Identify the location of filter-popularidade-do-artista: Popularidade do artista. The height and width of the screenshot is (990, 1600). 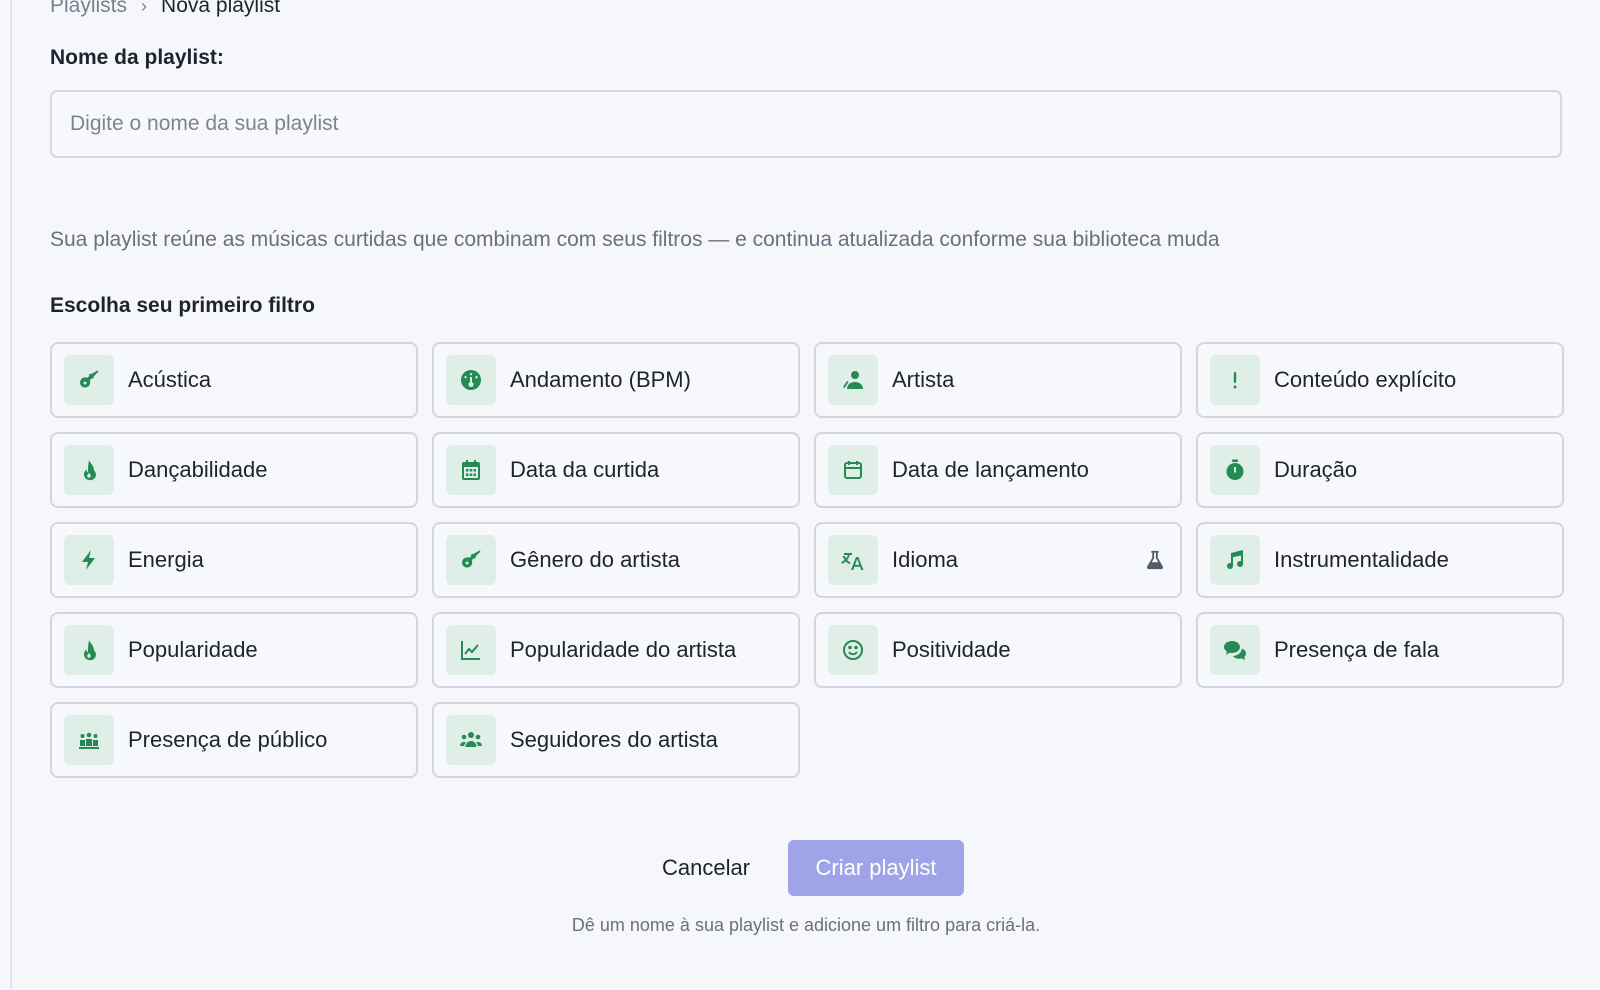
(616, 650).